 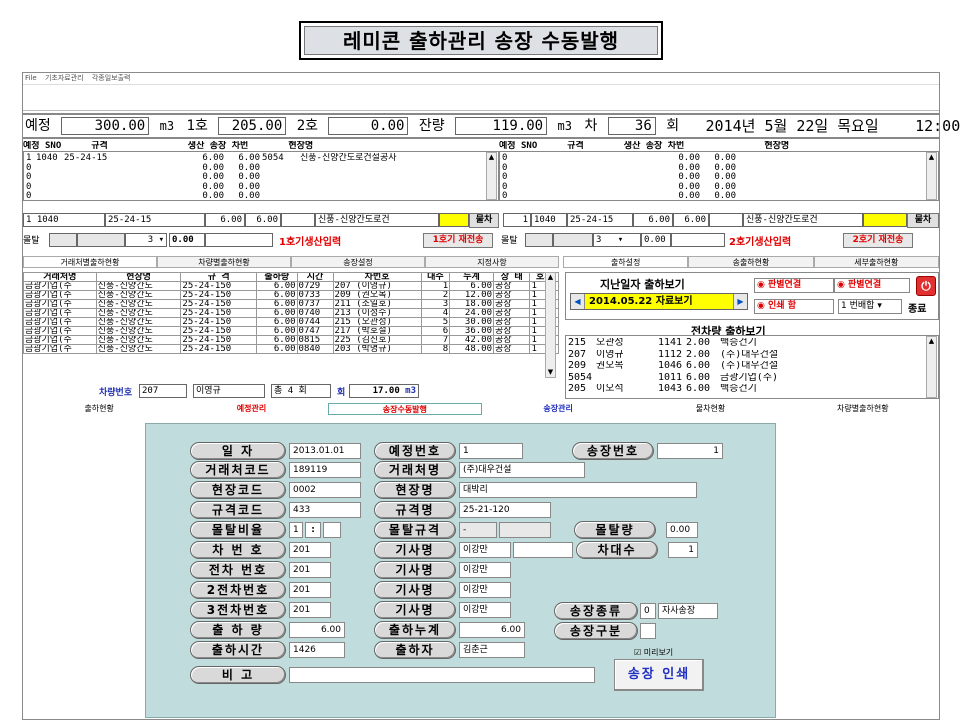 I want to click on right-sel-car, so click(x=726, y=220).